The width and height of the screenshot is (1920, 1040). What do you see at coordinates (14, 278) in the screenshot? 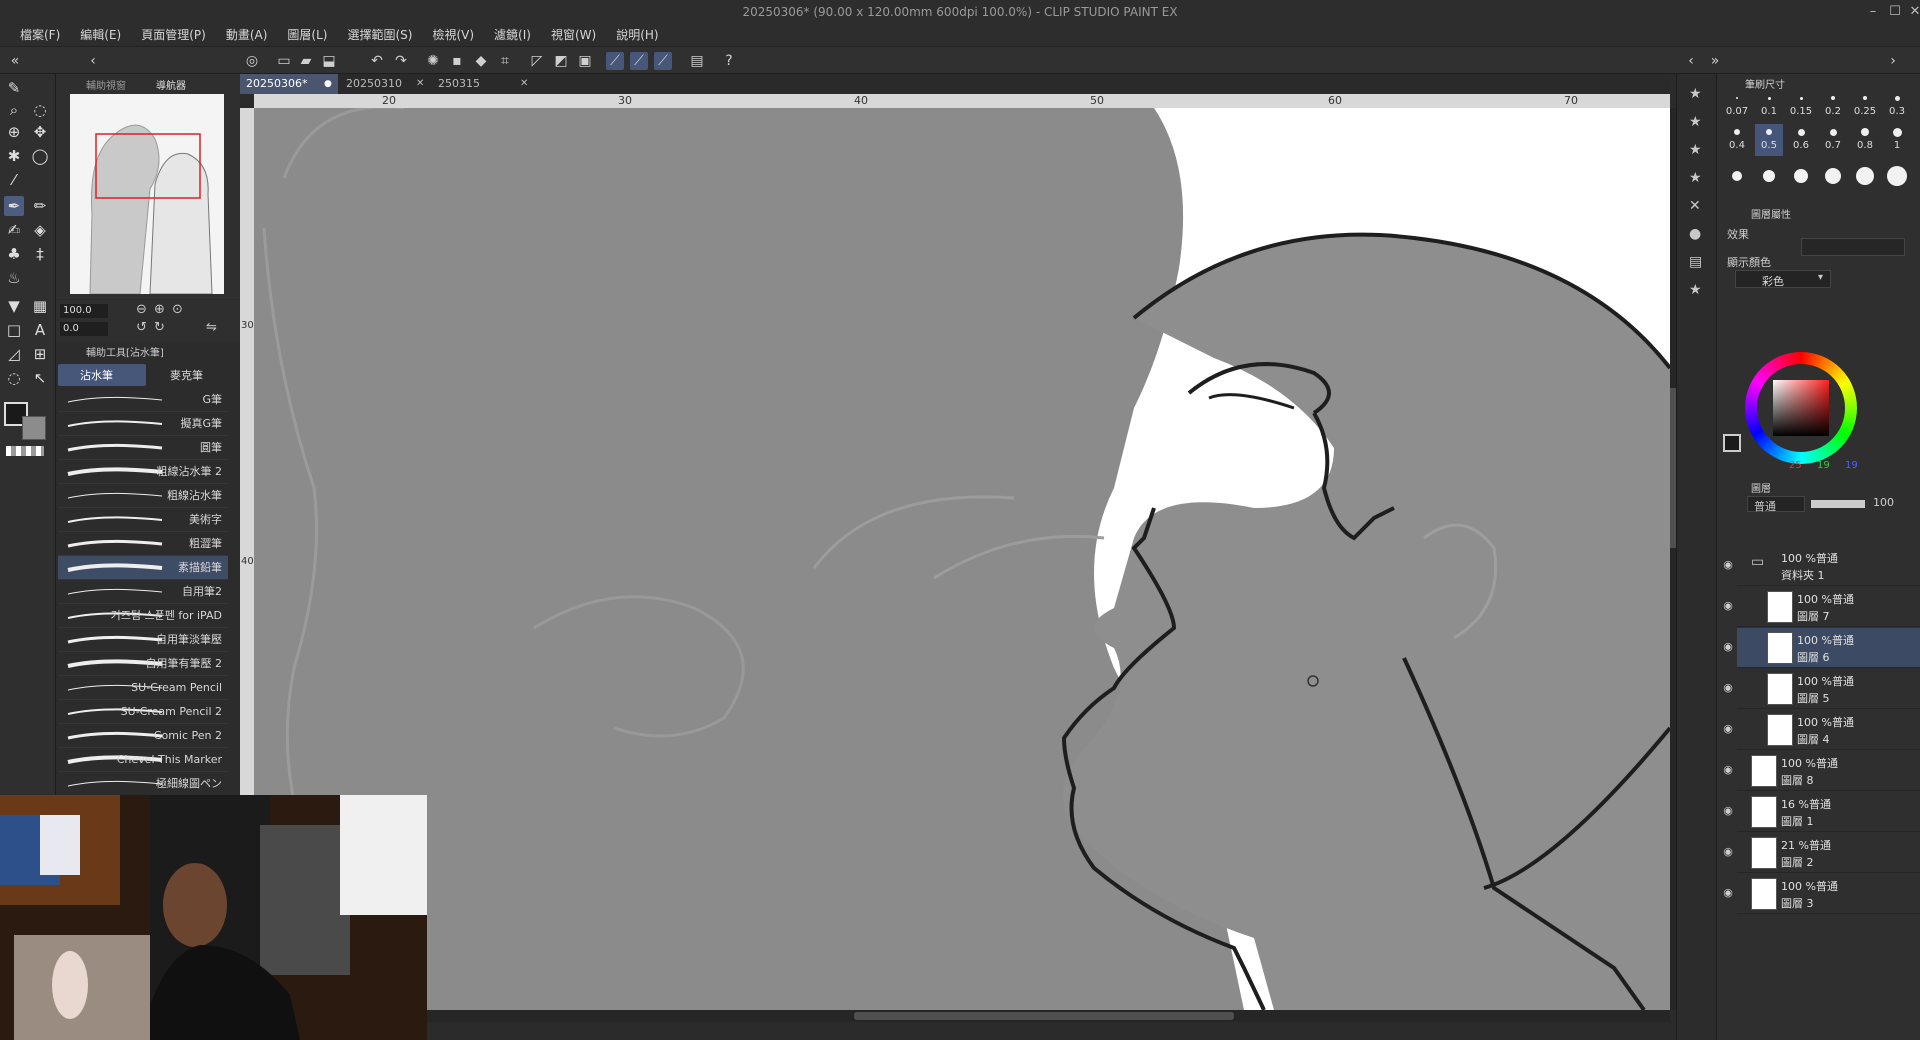
I see `blend-icon: ♨` at bounding box center [14, 278].